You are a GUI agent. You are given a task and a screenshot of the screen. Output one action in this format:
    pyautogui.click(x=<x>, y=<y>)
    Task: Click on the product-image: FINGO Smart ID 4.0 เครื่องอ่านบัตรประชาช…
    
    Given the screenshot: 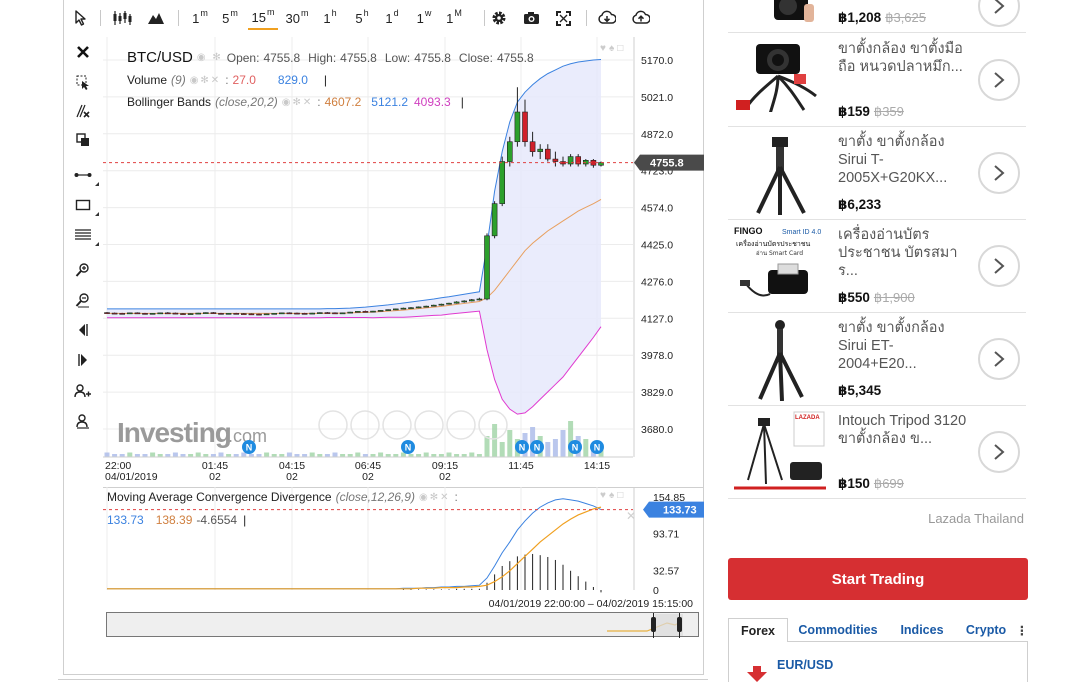 What is the action you would take?
    pyautogui.click(x=780, y=266)
    